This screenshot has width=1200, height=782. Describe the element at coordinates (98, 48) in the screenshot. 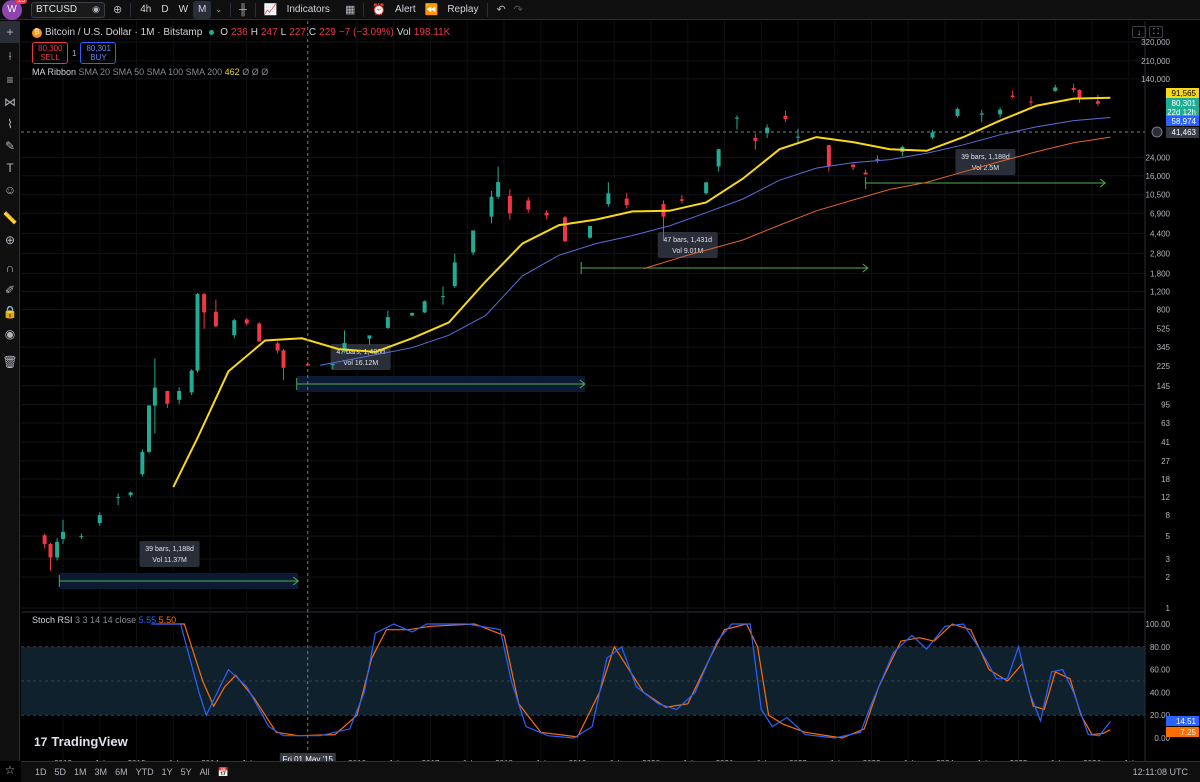

I see `buy-price: 80,301` at that location.